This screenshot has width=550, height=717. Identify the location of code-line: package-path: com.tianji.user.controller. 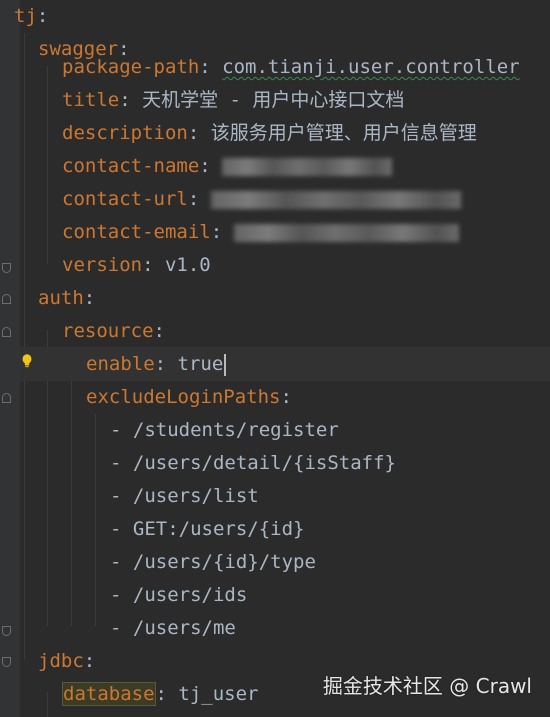
(291, 67).